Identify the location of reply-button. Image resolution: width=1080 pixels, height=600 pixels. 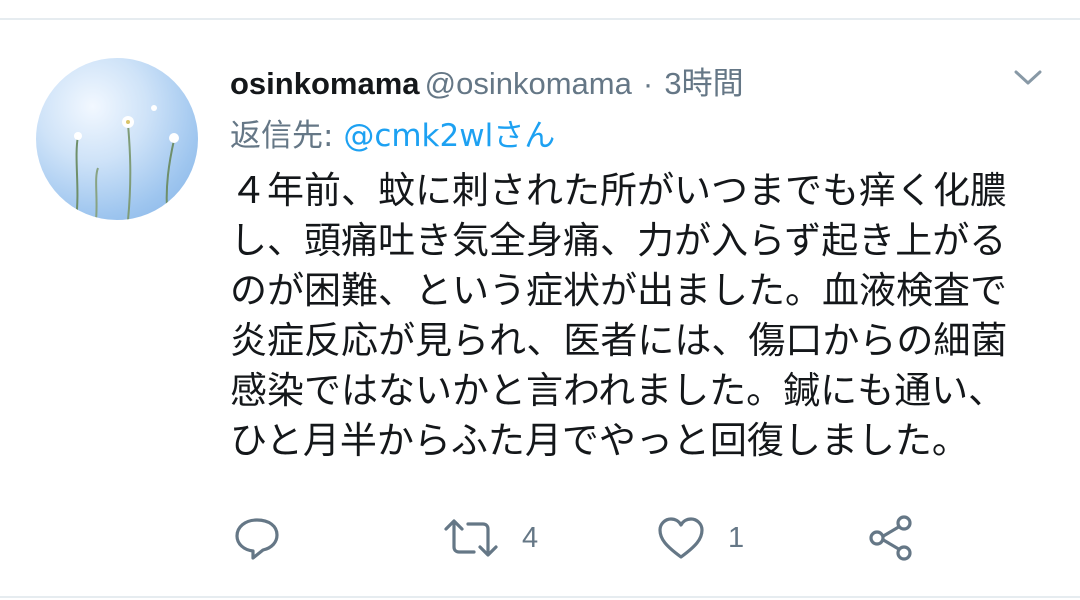
(257, 538).